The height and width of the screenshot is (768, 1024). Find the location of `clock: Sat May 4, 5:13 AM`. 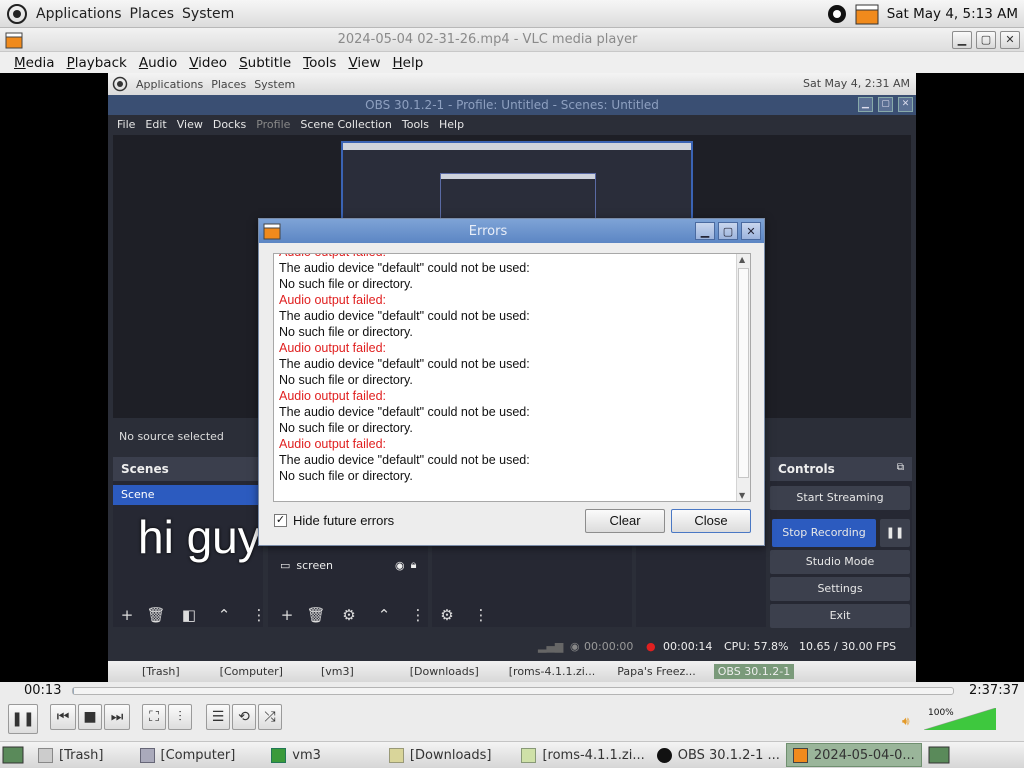

clock: Sat May 4, 5:13 AM is located at coordinates (952, 14).